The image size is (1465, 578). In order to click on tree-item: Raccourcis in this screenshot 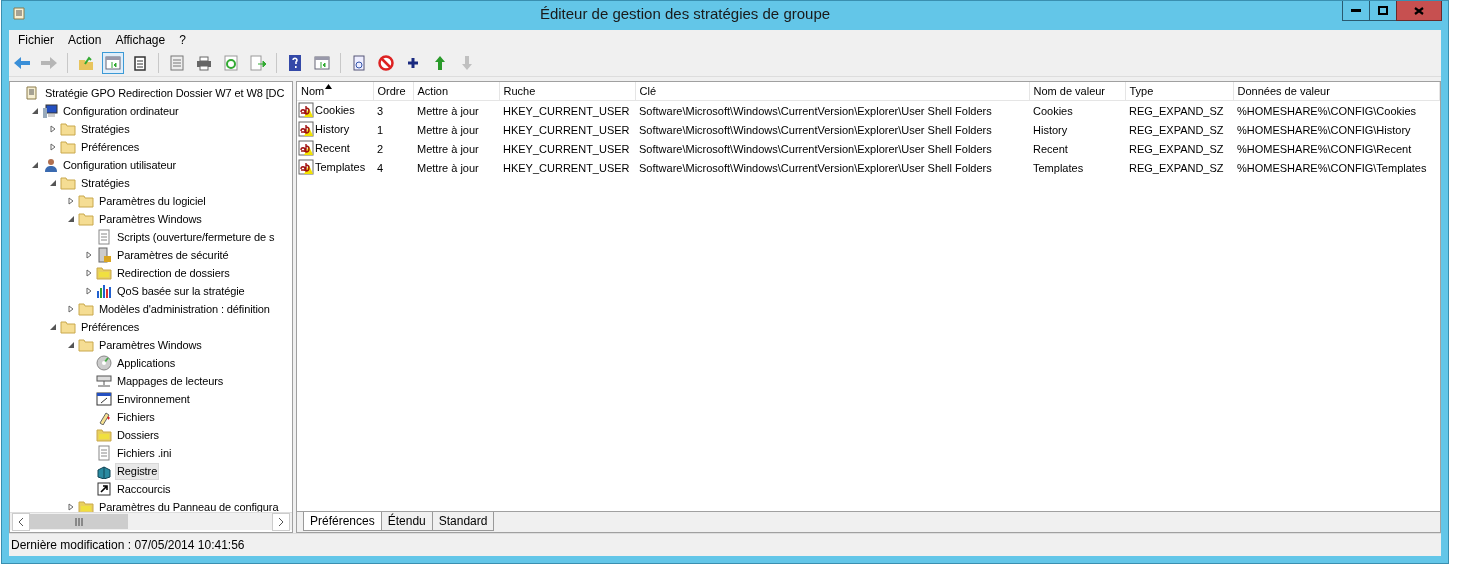, I will do `click(144, 489)`.